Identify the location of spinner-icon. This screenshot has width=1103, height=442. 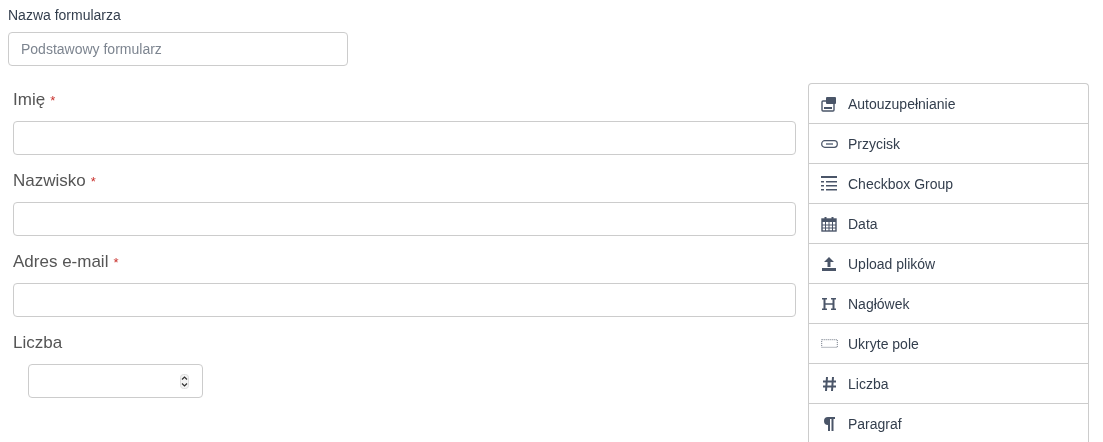
(184, 381).